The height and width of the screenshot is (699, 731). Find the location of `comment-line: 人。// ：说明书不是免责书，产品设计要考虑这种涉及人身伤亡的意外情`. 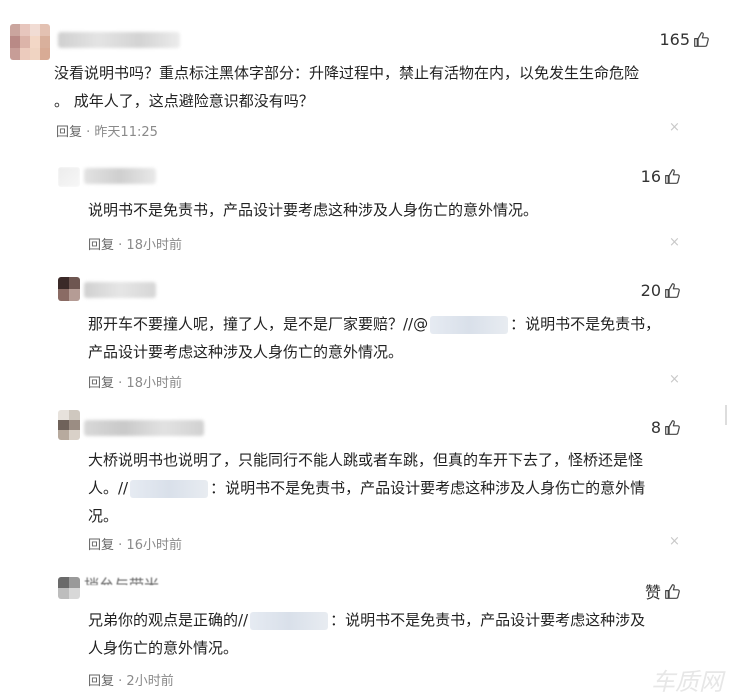

comment-line: 人。// ：说明书不是免责书，产品设计要考虑这种涉及人身伤亡的意外情 is located at coordinates (366, 488).